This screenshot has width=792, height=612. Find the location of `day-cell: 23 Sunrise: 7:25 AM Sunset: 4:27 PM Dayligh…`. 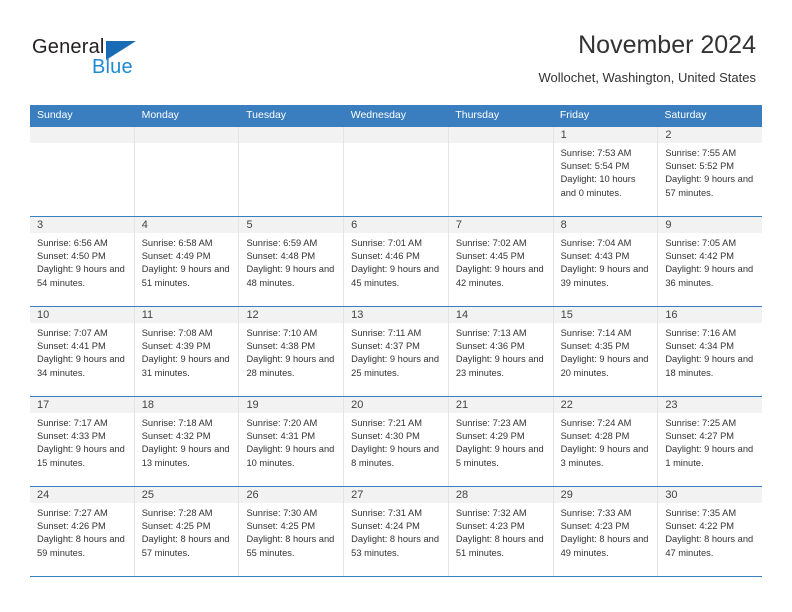

day-cell: 23 Sunrise: 7:25 AM Sunset: 4:27 PM Dayligh… is located at coordinates (710, 441).